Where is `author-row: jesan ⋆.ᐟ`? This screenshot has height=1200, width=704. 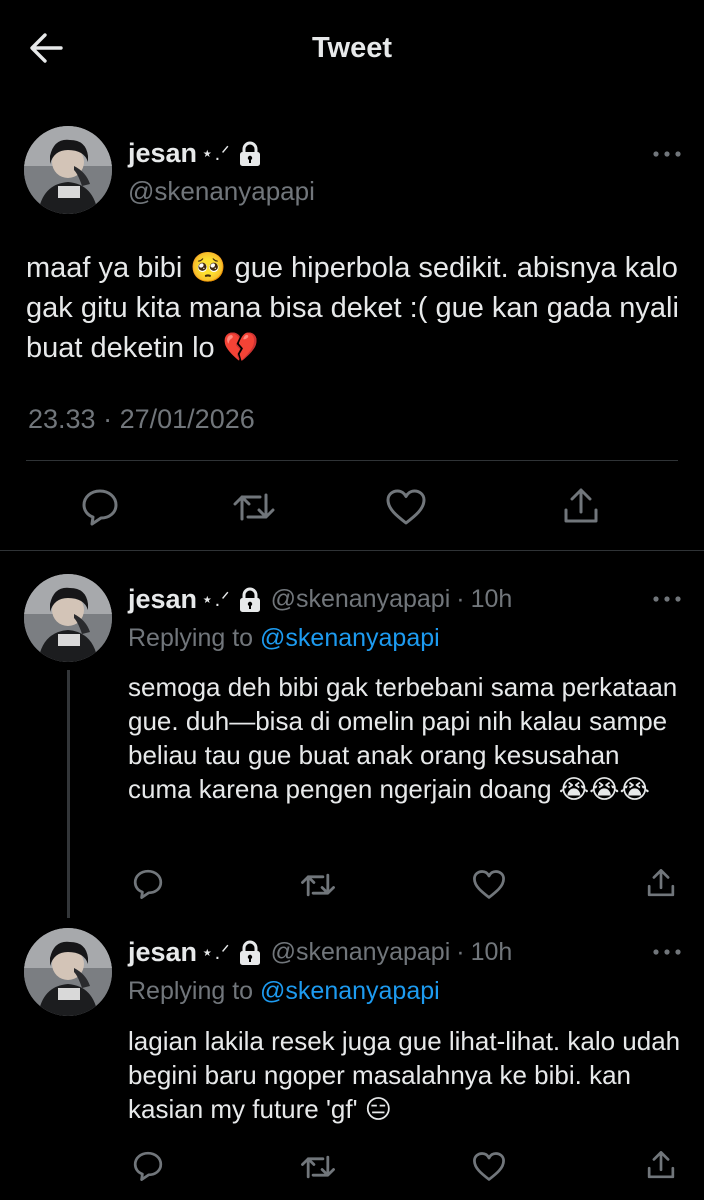 author-row: jesan ⋆.ᐟ is located at coordinates (194, 153).